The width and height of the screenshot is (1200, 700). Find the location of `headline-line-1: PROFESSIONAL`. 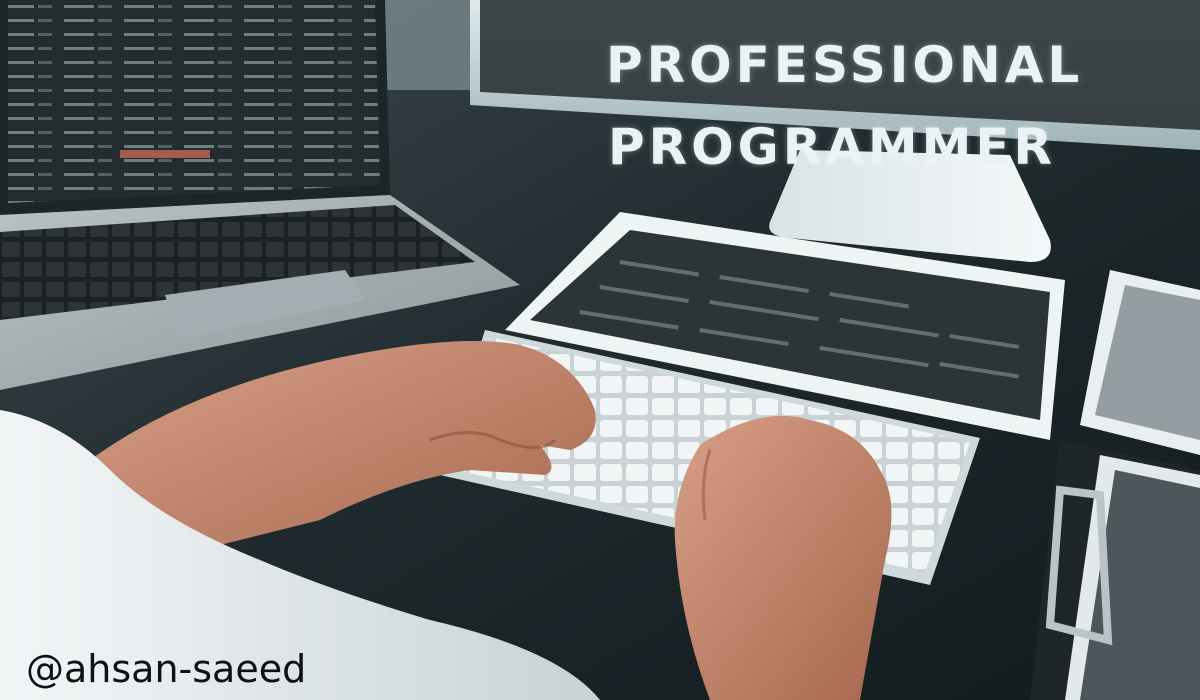

headline-line-1: PROFESSIONAL is located at coordinates (845, 65).